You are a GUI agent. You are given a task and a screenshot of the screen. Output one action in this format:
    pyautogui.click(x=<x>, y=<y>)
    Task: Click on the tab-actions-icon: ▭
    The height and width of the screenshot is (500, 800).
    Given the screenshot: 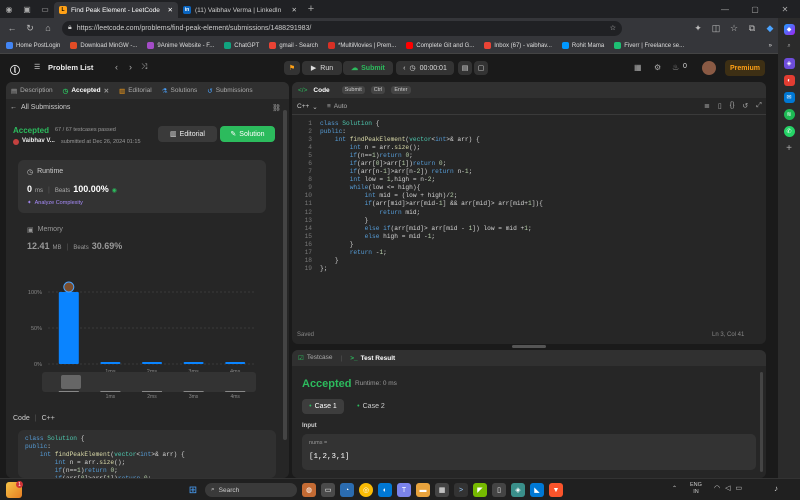 What is the action you would take?
    pyautogui.click(x=45, y=9)
    